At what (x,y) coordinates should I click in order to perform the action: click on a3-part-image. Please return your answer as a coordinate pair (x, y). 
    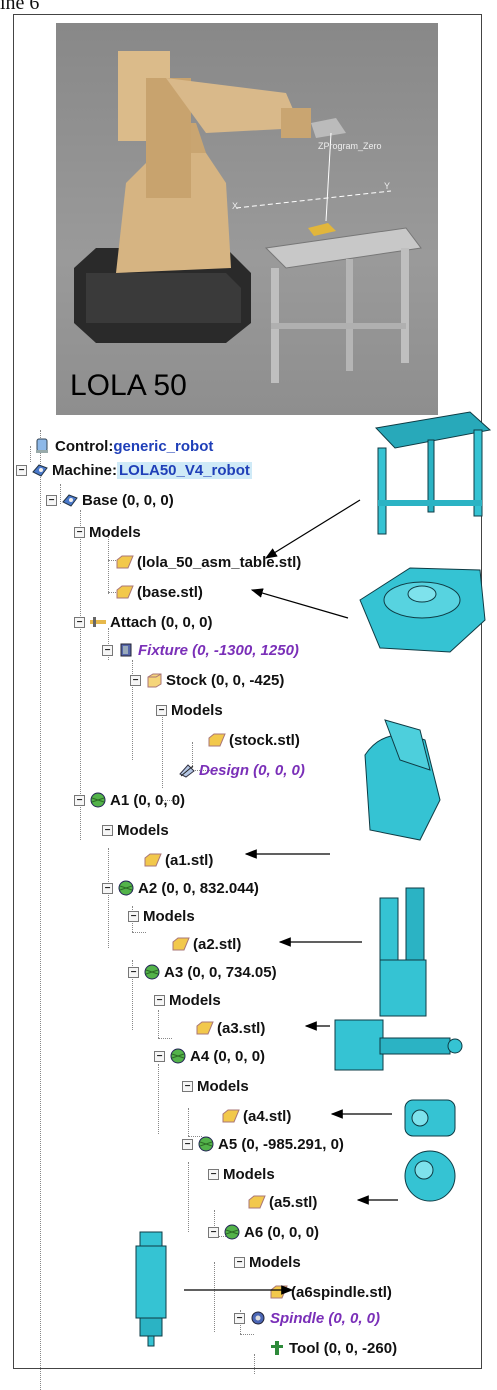
    Looking at the image, I should click on (398, 1045).